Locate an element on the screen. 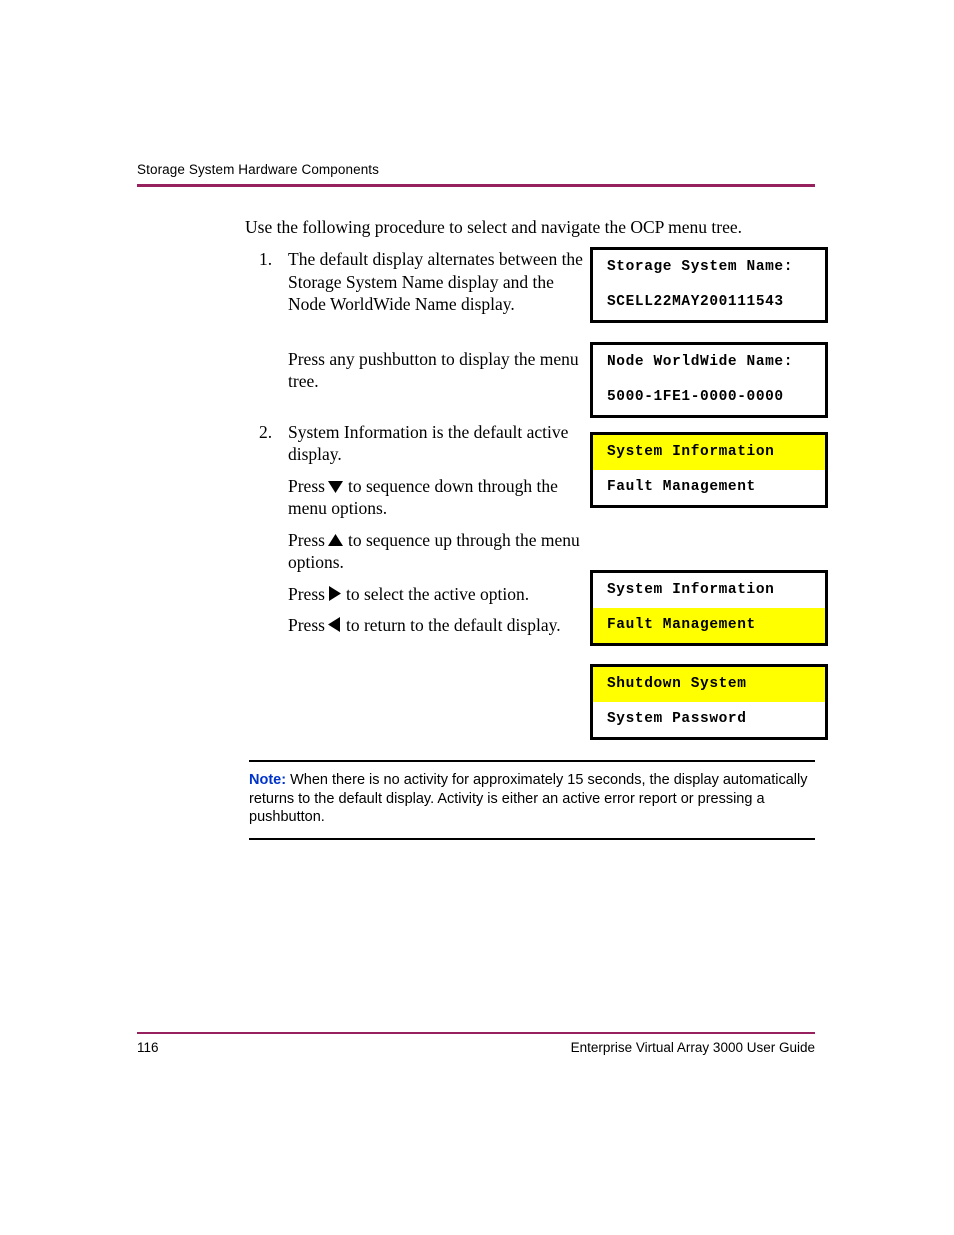 The image size is (954, 1235). press-instruction-right: Press to select the active option. is located at coordinates (439, 594).